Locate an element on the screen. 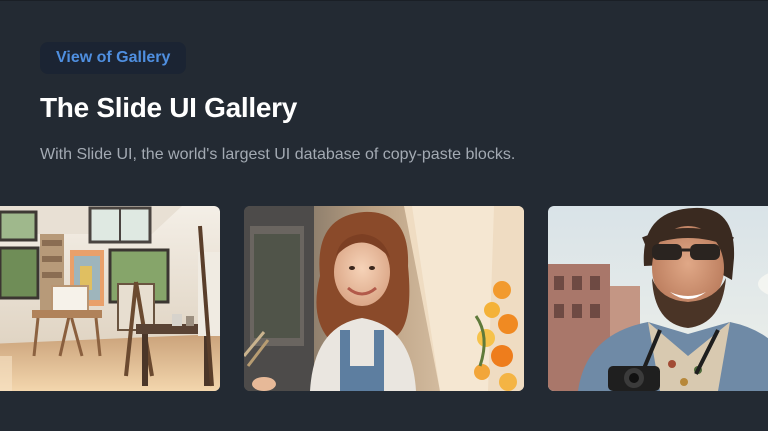 Image resolution: width=768 pixels, height=431 pixels. art-studio-image is located at coordinates (110, 298).